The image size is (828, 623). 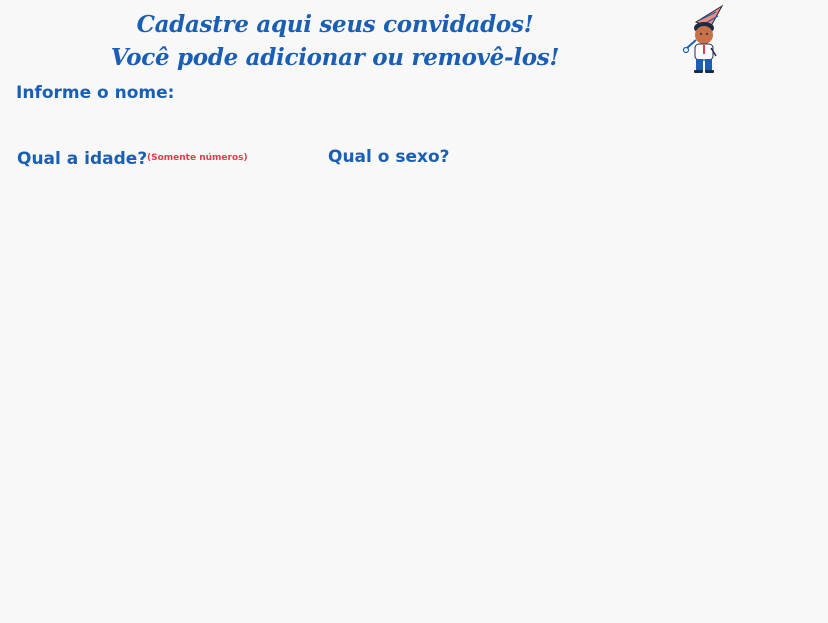 What do you see at coordinates (82, 159) in the screenshot?
I see `age-label: Qual a idade?` at bounding box center [82, 159].